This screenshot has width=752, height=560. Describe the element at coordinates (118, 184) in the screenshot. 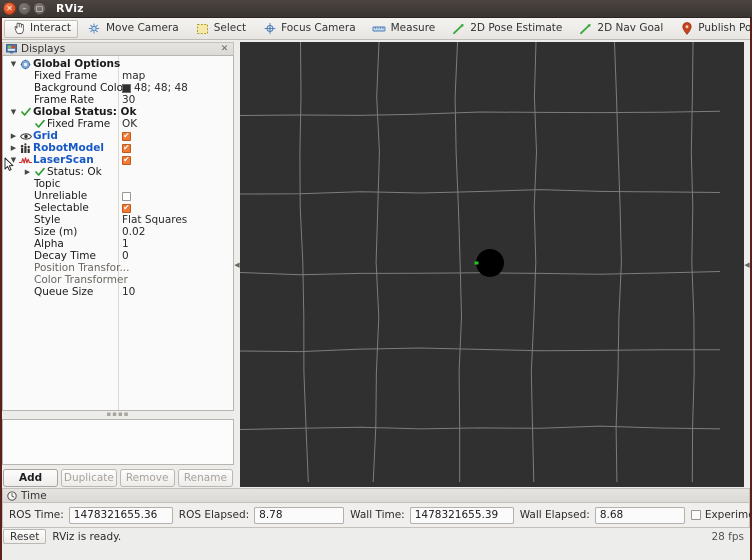

I see `tree-row: Topic` at that location.